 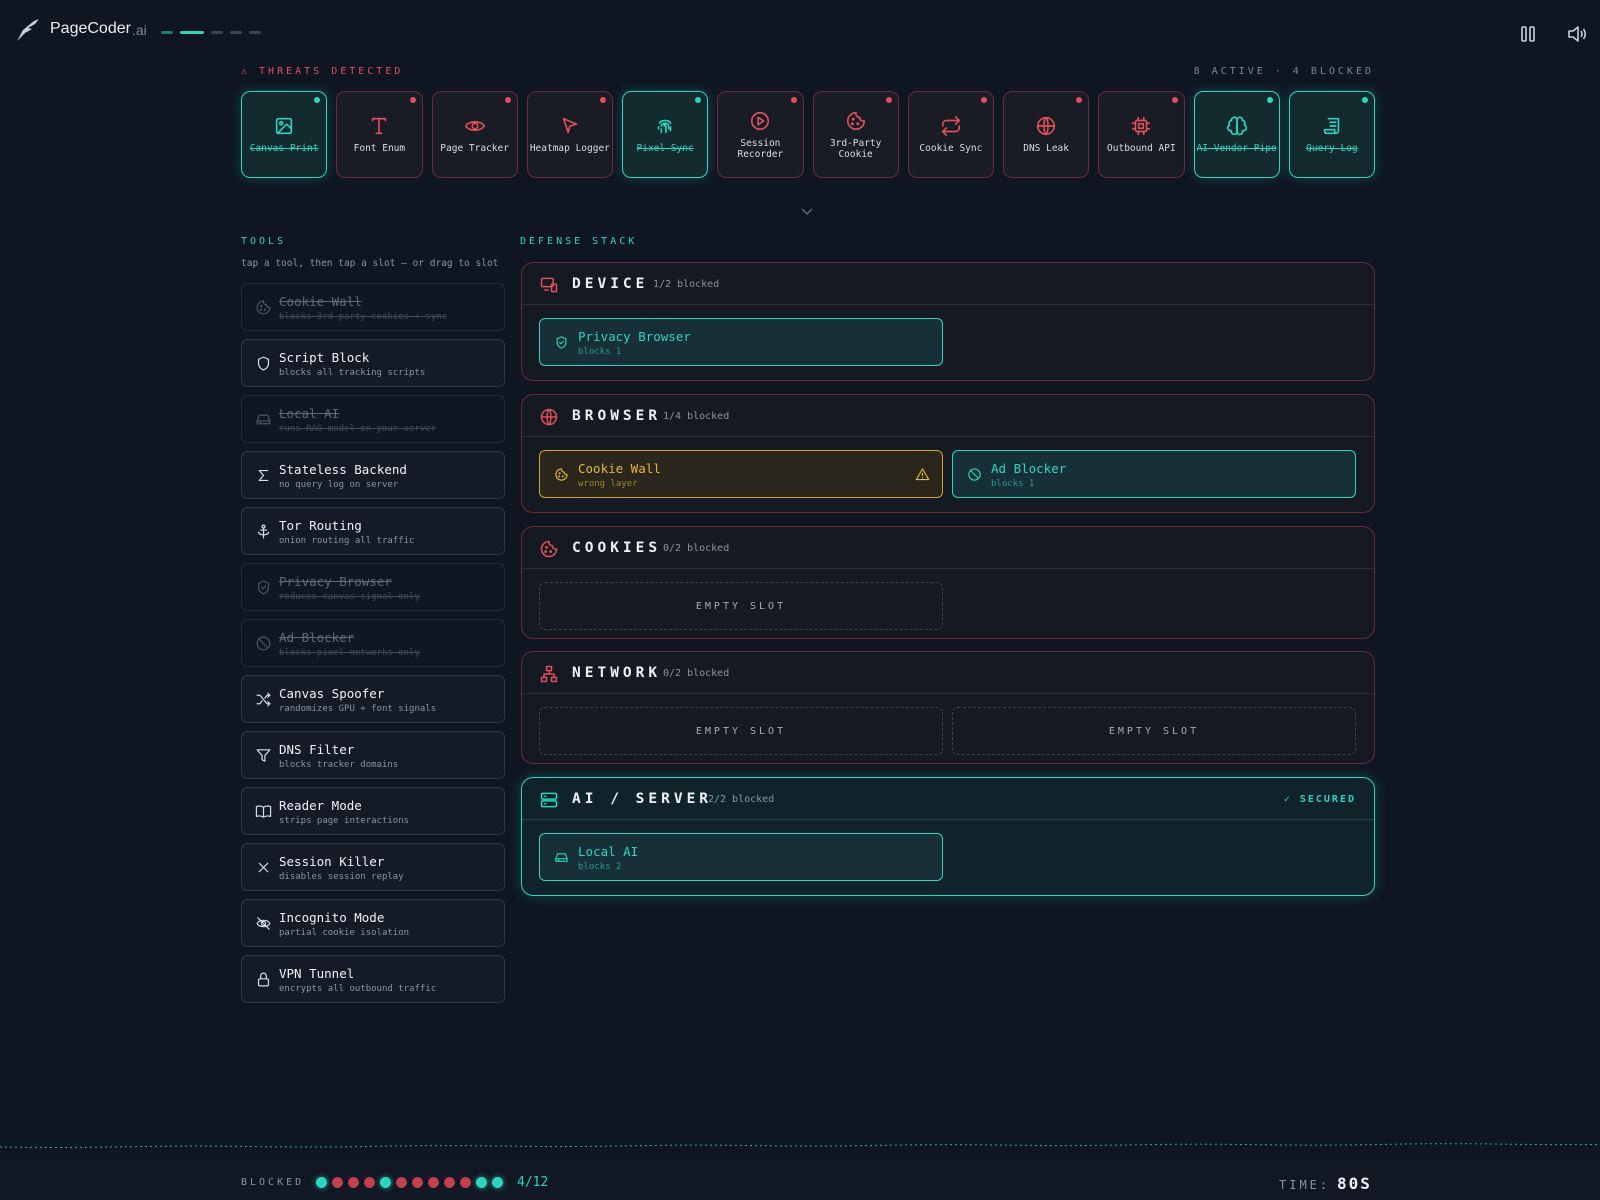 I want to click on tool-item: Local AI runs RAG model on your server, so click(x=373, y=419).